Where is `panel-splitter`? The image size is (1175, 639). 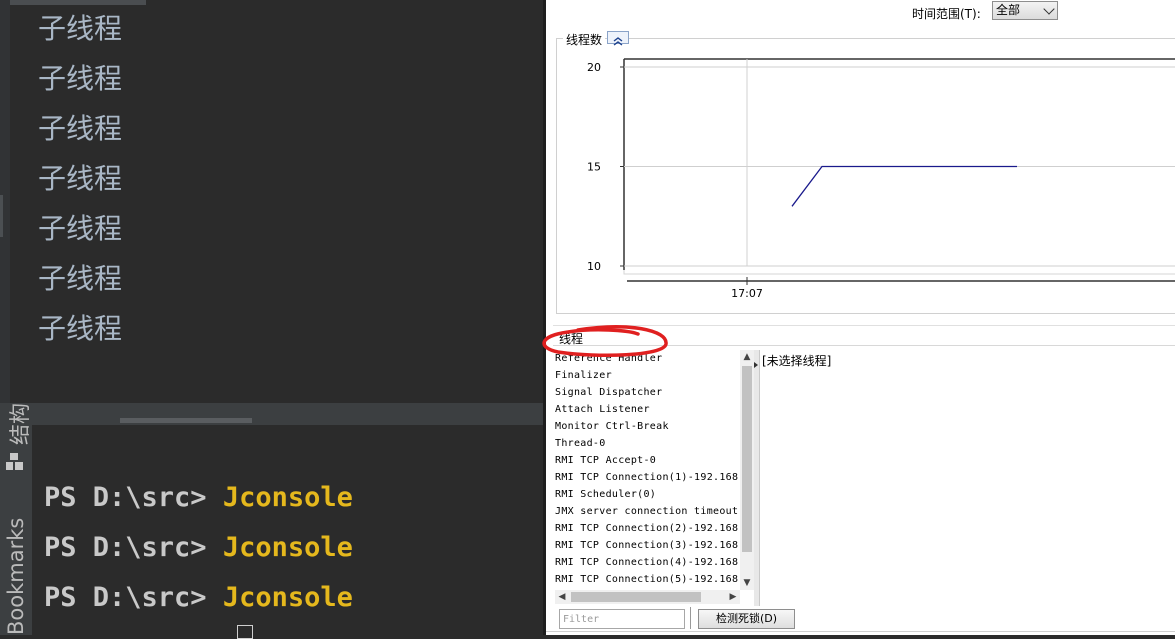
panel-splitter is located at coordinates (271, 414).